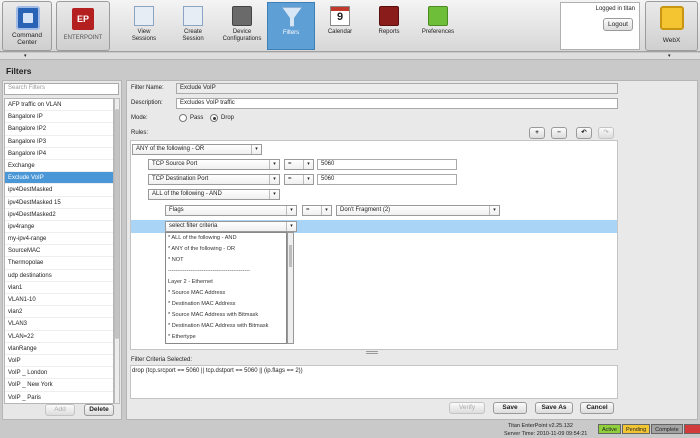 Image resolution: width=700 pixels, height=438 pixels. What do you see at coordinates (59, 300) in the screenshot?
I see `filter-list-item: VLAN1-10` at bounding box center [59, 300].